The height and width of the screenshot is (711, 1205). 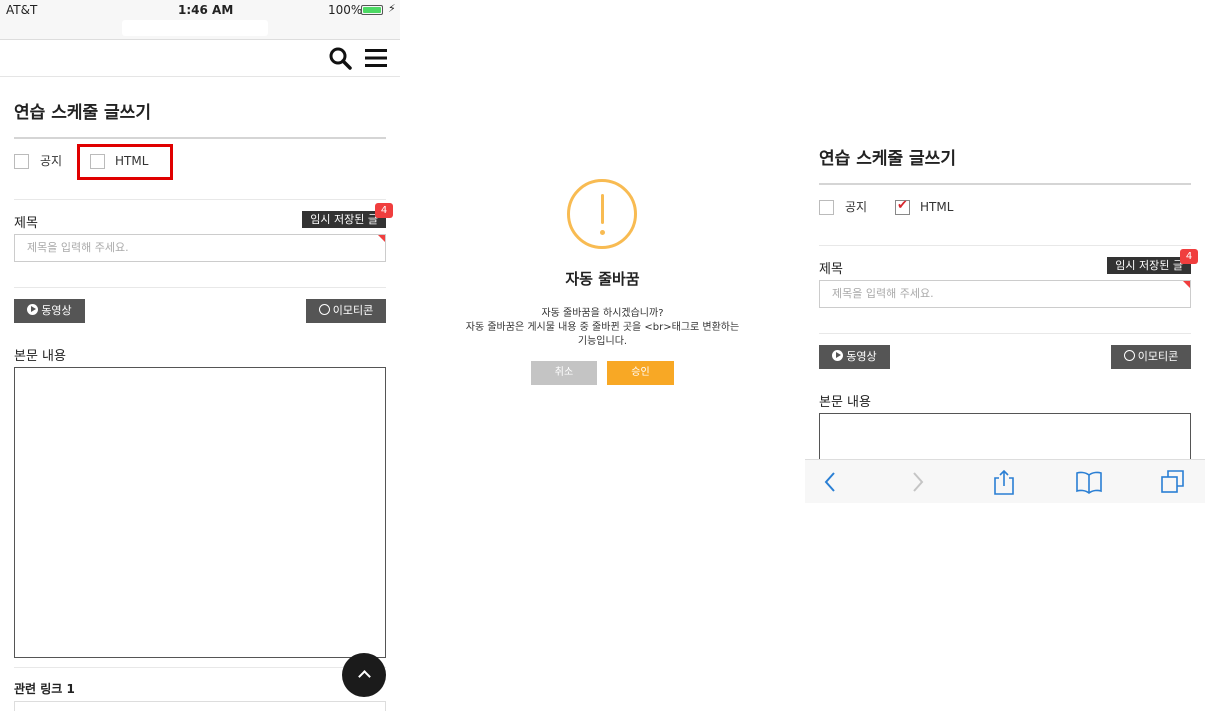 I want to click on dialog-message-line2: 자동 줄바꿈은 게시물 내용 중 줄바뀐 곳을 <br>태그로 변환하는, so click(x=602, y=327).